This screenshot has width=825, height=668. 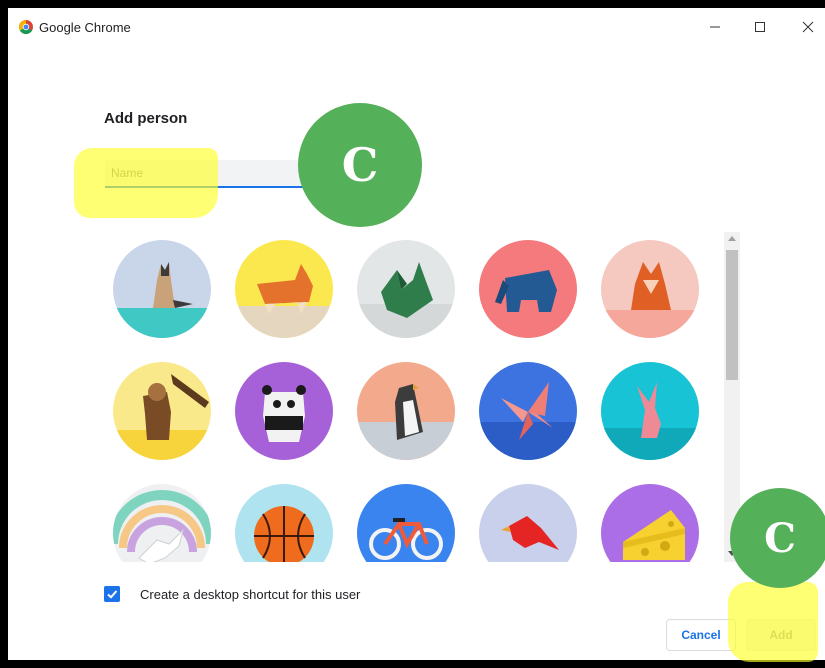 What do you see at coordinates (528, 289) in the screenshot?
I see `avatar-origami-elephant` at bounding box center [528, 289].